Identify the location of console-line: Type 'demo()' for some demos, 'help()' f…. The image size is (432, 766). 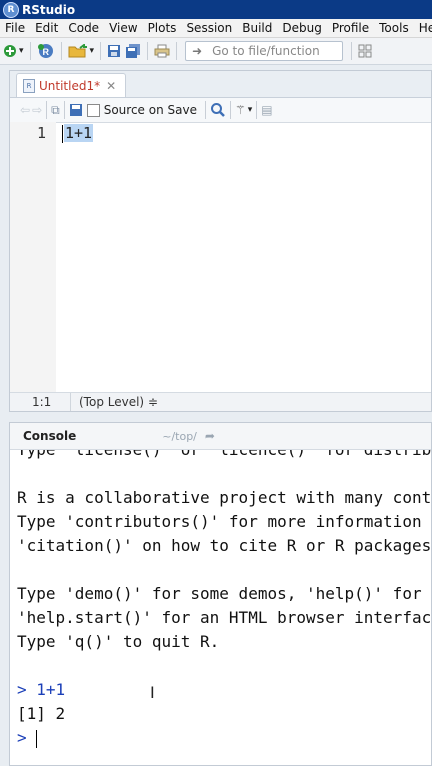
(224, 594).